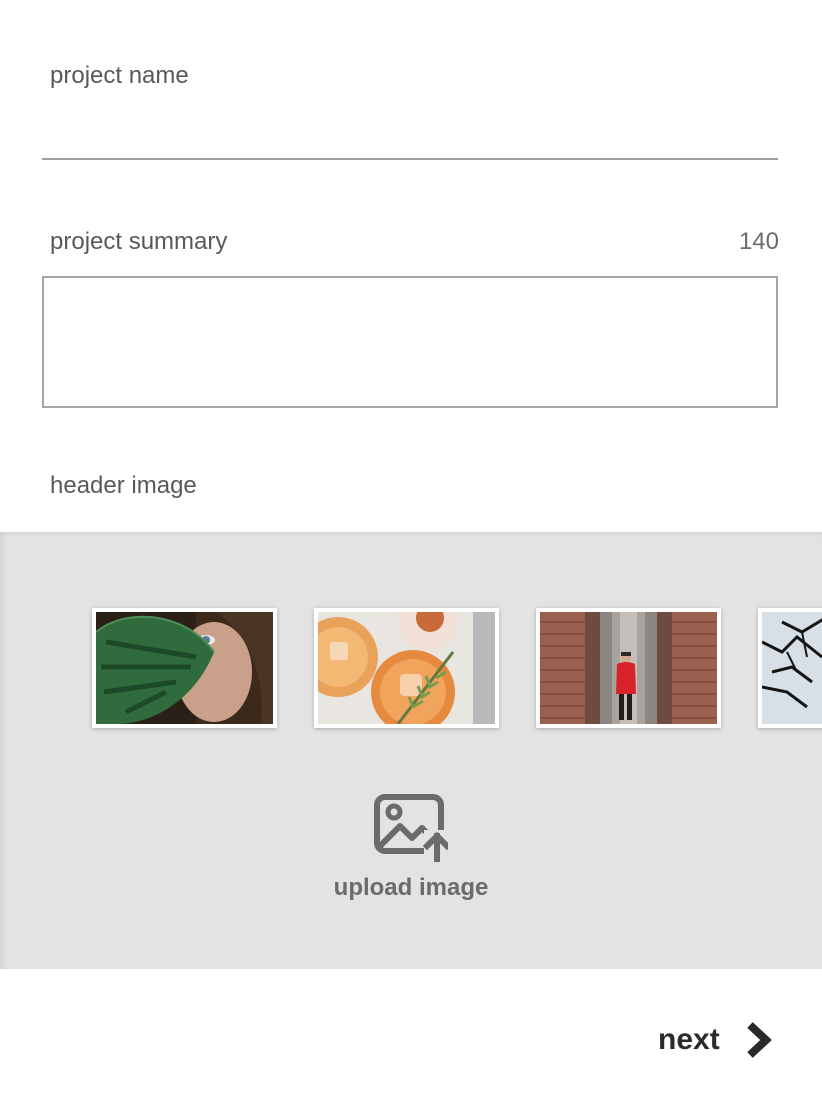 The image size is (822, 1094). I want to click on upload-image-label: upload image, so click(411, 887).